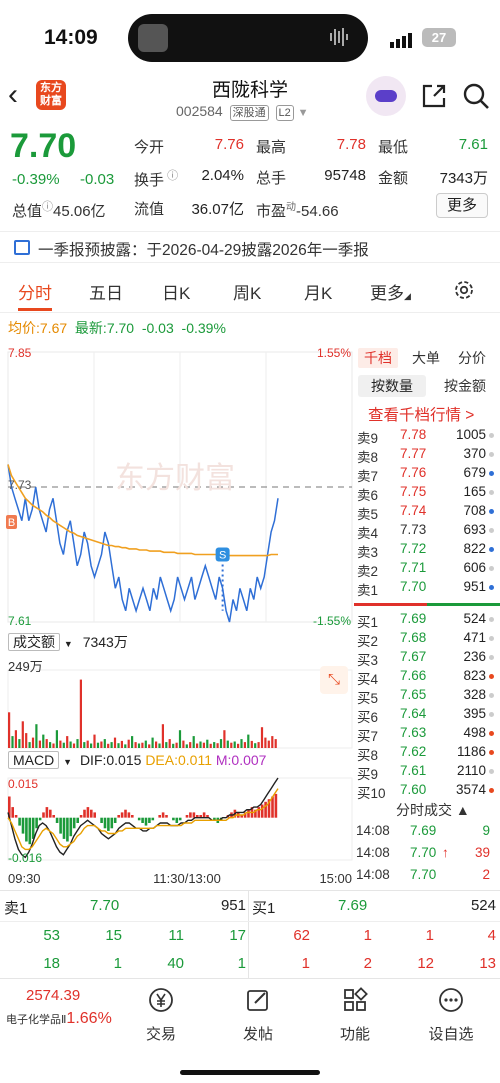  I want to click on tab-more: 更多◢, so click(390, 291).